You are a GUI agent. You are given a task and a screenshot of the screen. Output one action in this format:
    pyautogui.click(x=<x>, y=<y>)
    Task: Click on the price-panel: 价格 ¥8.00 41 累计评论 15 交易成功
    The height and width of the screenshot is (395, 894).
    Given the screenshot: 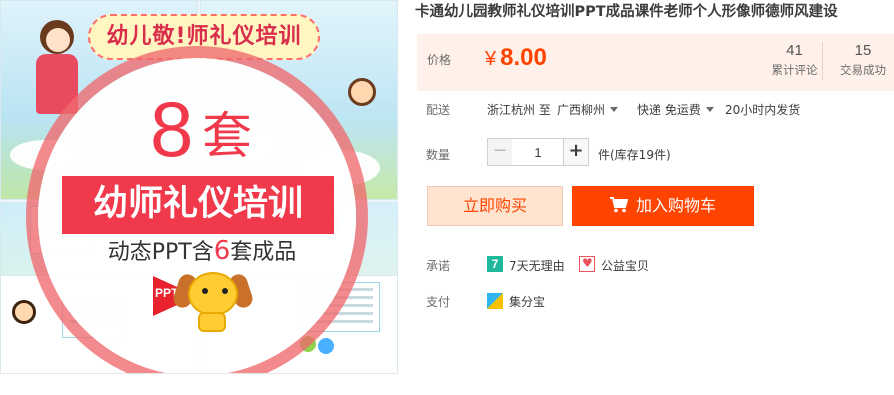 What is the action you would take?
    pyautogui.click(x=655, y=62)
    